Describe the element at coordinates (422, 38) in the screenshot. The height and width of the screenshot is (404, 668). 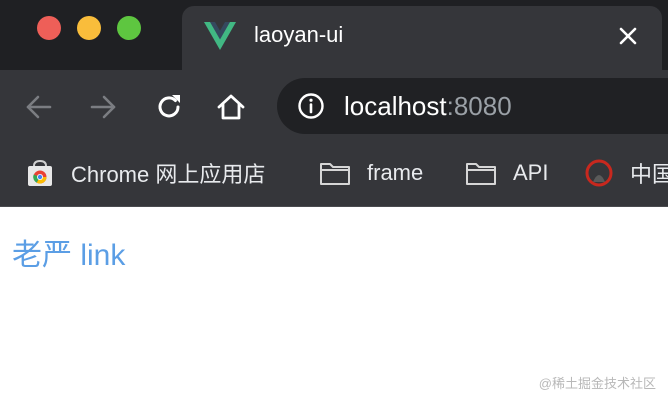
I see `tab-laoyan-ui: laoyan-ui` at that location.